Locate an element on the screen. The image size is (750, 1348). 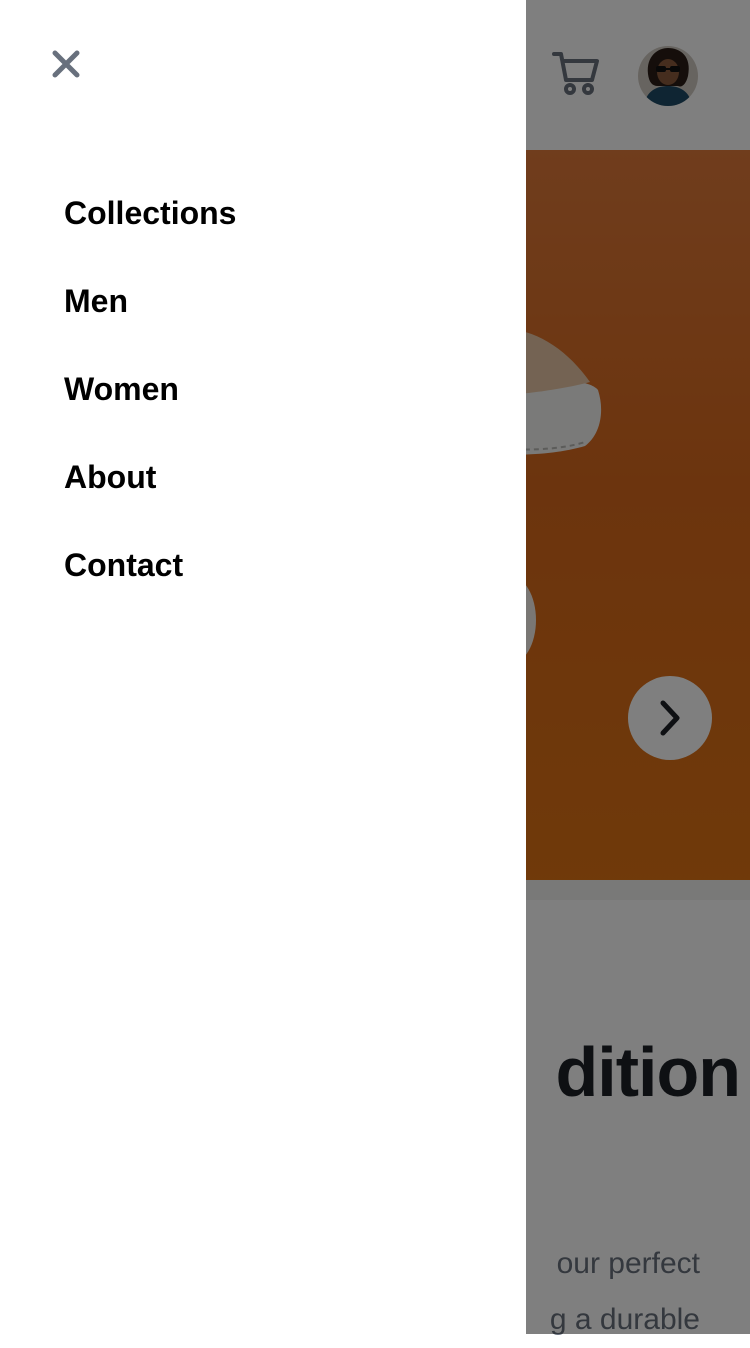
nav-item-women: Women is located at coordinates (150, 410).